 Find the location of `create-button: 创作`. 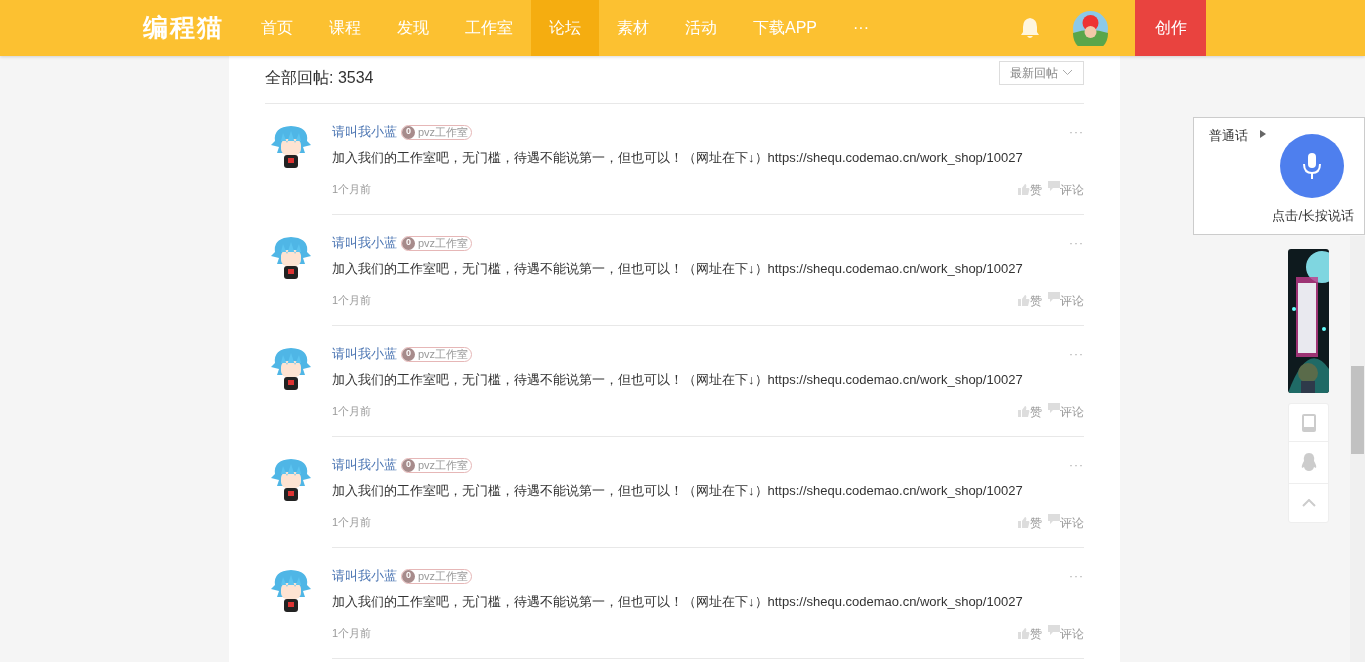

create-button: 创作 is located at coordinates (1170, 28).